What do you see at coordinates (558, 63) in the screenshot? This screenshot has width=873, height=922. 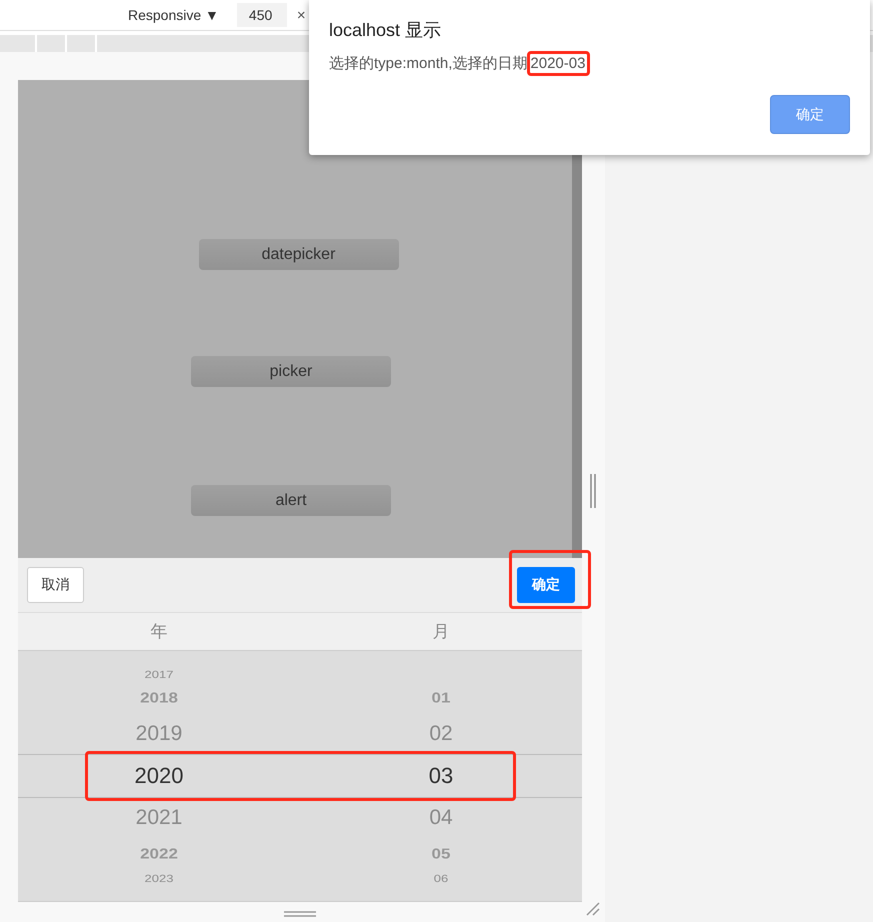 I see `date-value: 2020-03` at bounding box center [558, 63].